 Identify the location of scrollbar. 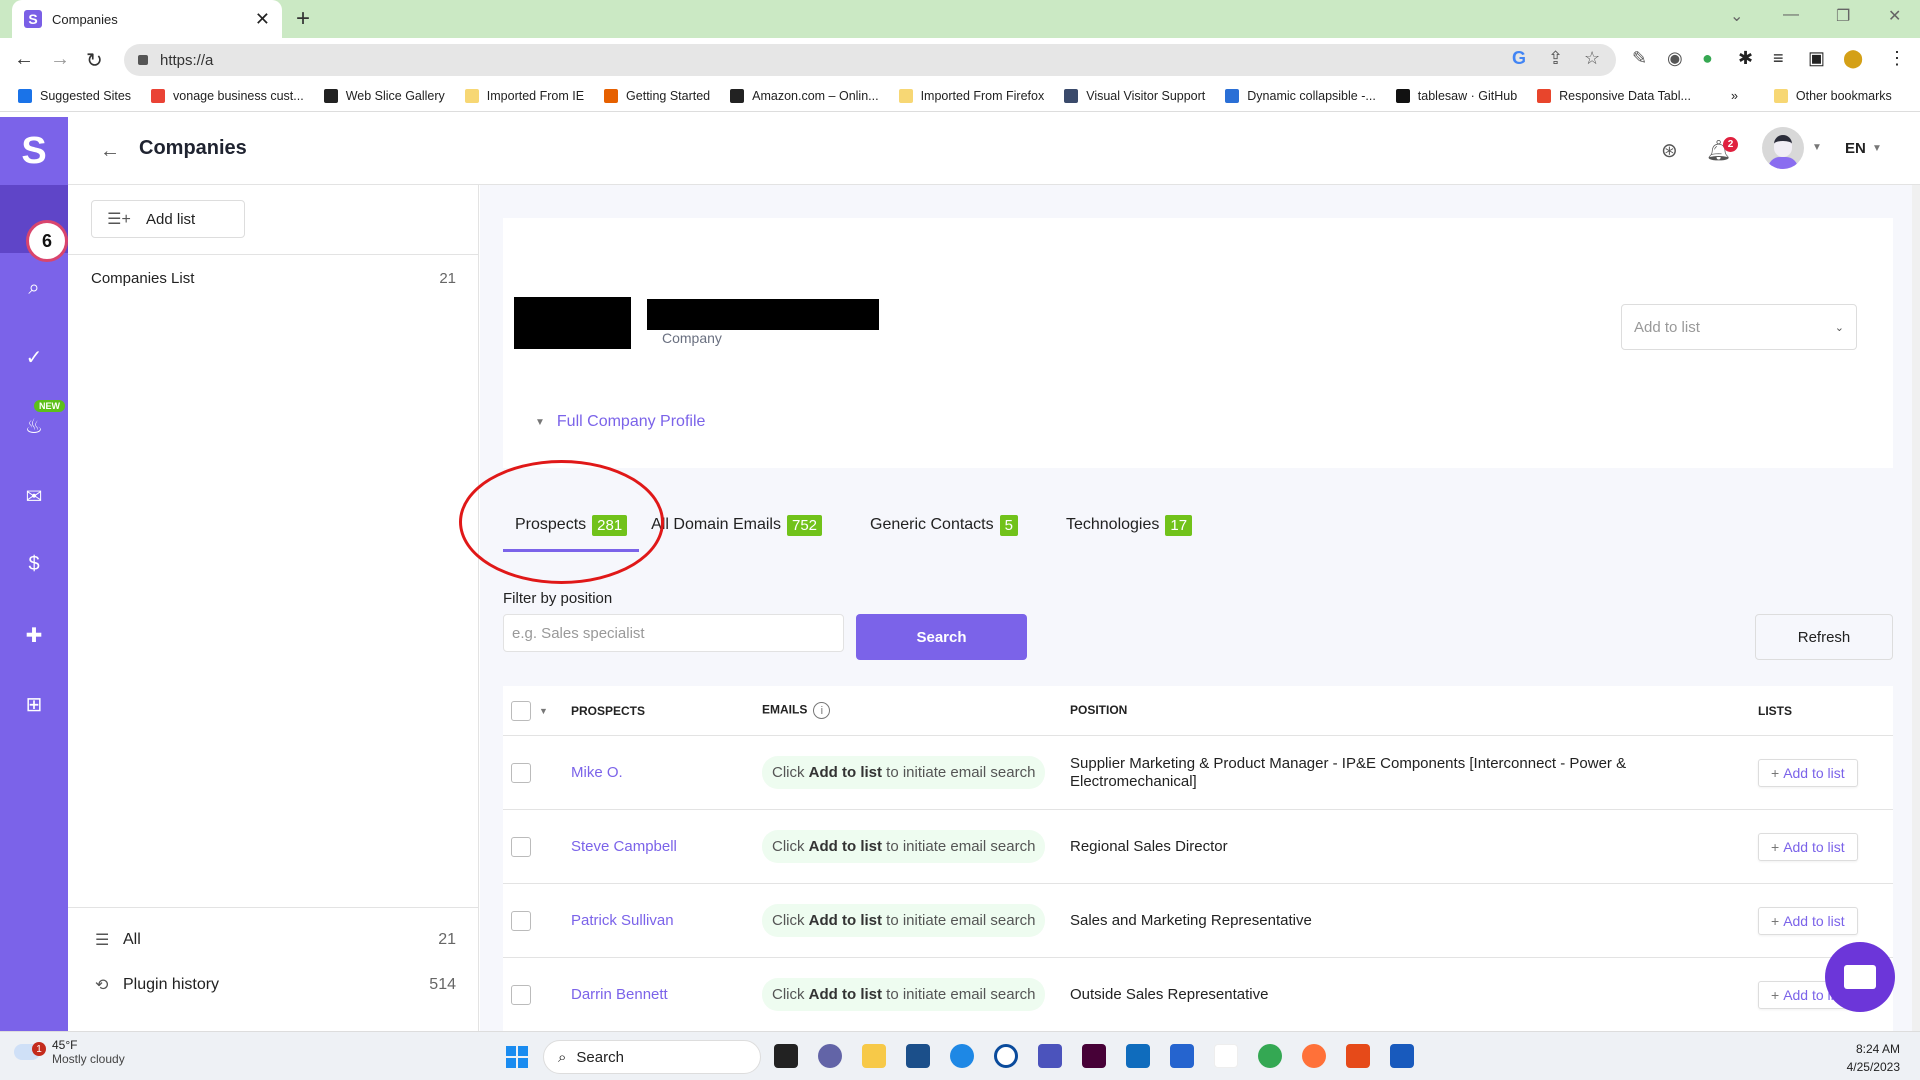
(1916, 608).